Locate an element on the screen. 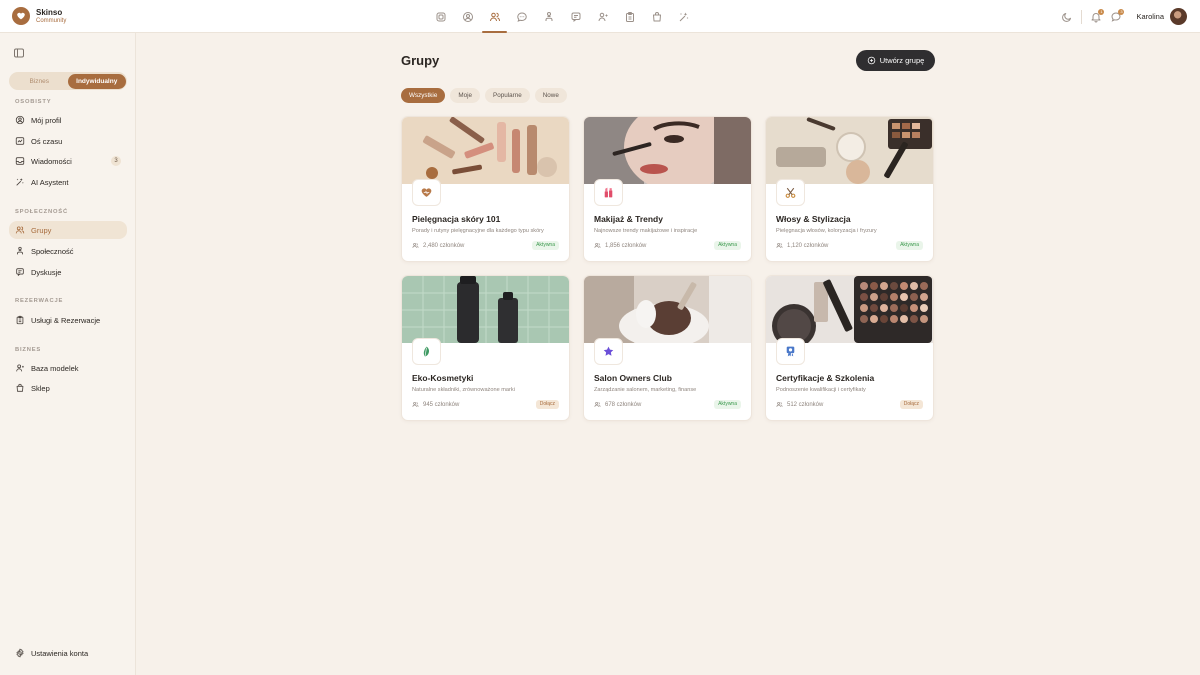  ai-tools-icon is located at coordinates (20, 182).